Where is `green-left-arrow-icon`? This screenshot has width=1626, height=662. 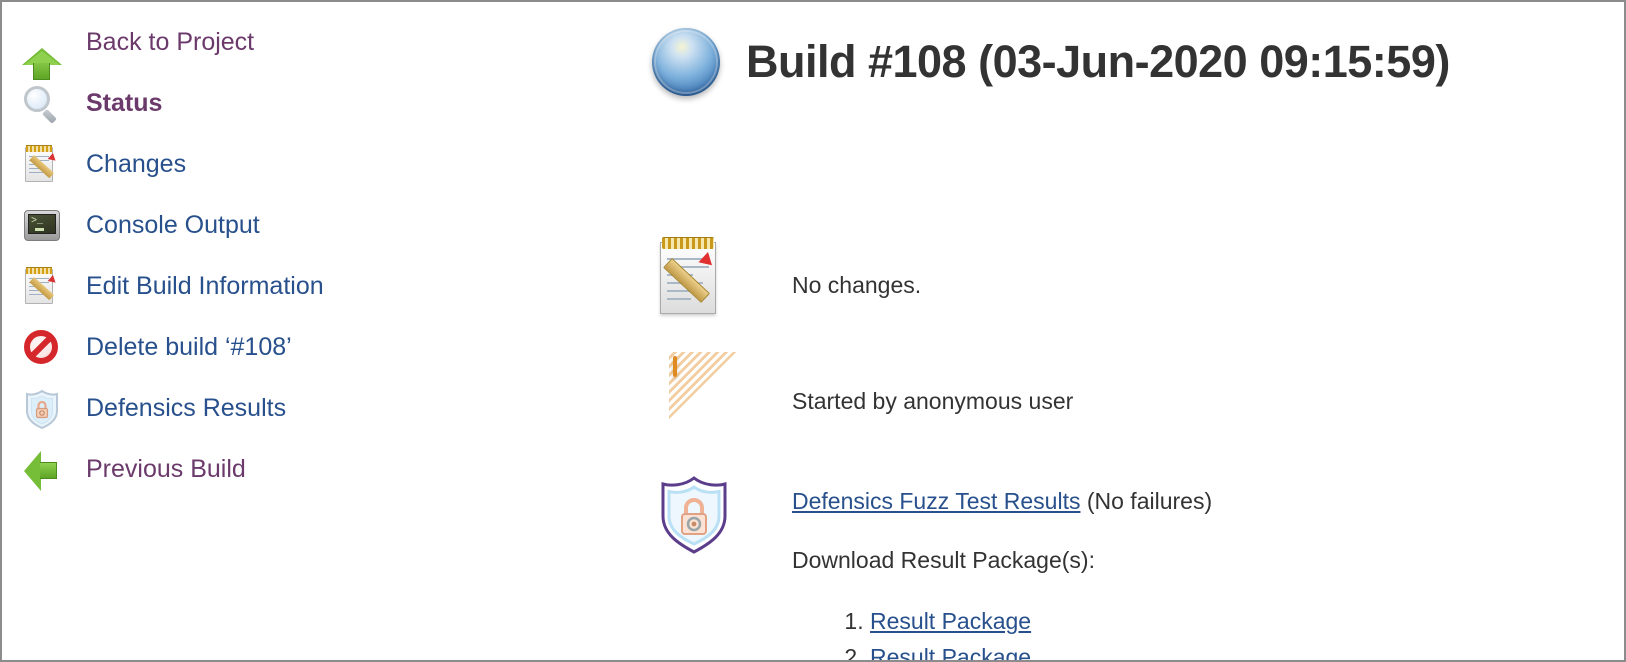
green-left-arrow-icon is located at coordinates (42, 470).